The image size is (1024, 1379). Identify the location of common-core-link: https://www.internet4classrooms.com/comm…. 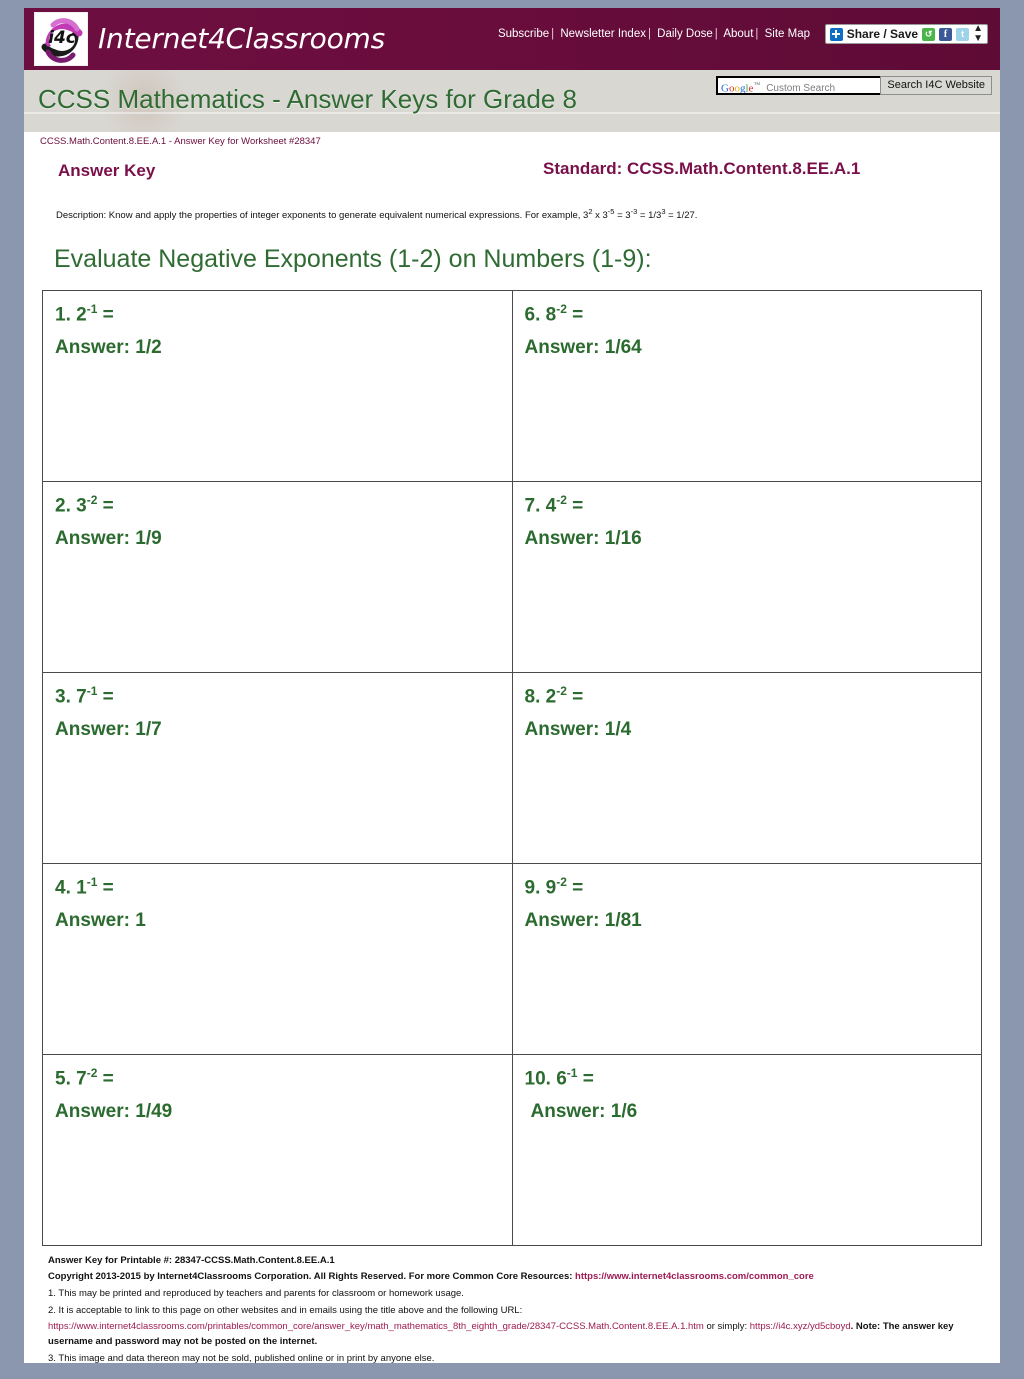
(694, 1276).